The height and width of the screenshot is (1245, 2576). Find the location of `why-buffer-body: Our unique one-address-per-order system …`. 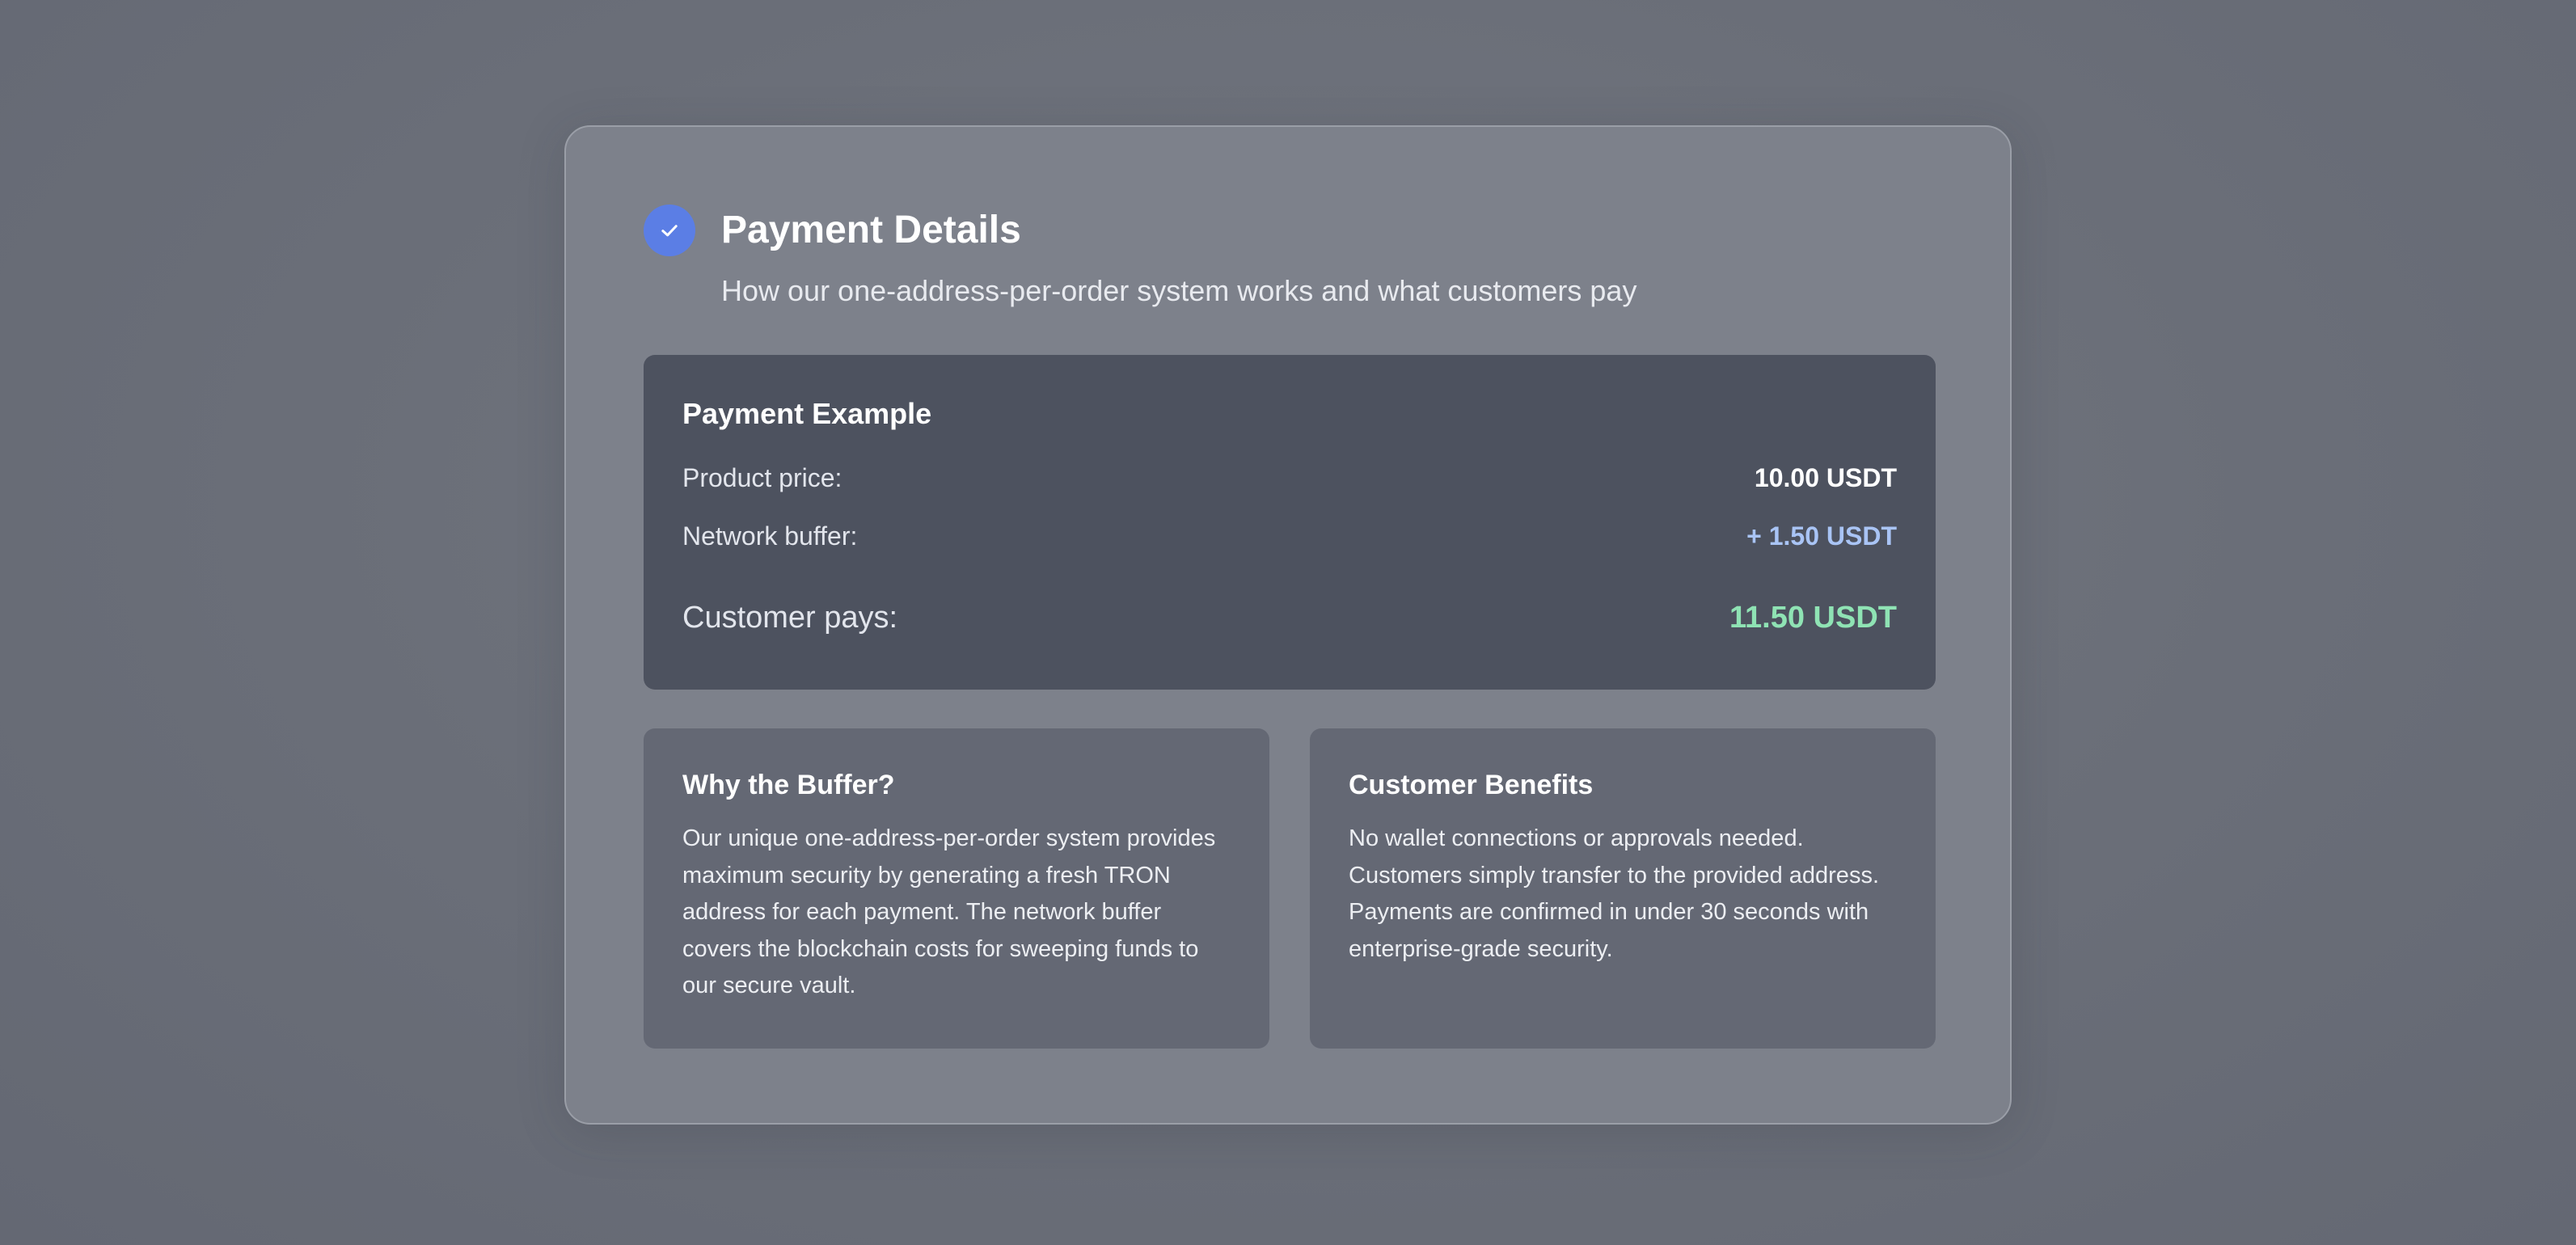

why-buffer-body: Our unique one-address-per-order system … is located at coordinates (949, 911).